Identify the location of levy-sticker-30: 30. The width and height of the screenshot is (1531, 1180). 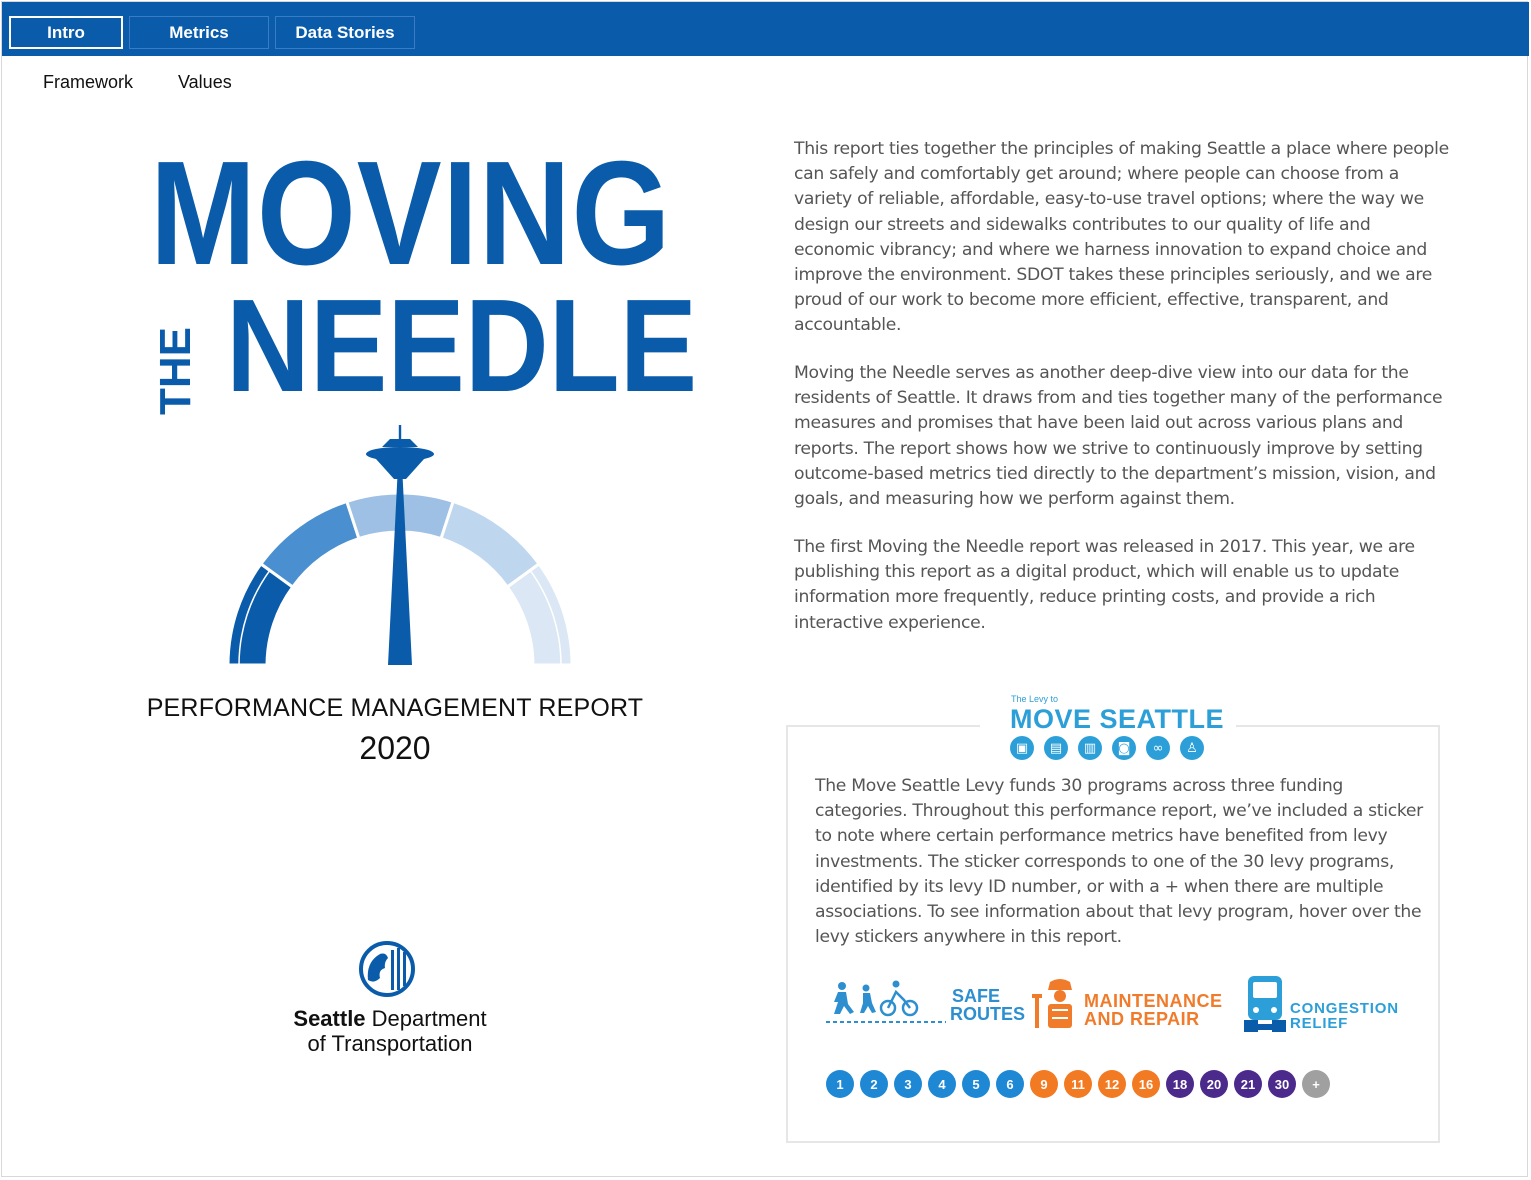
(1282, 1084).